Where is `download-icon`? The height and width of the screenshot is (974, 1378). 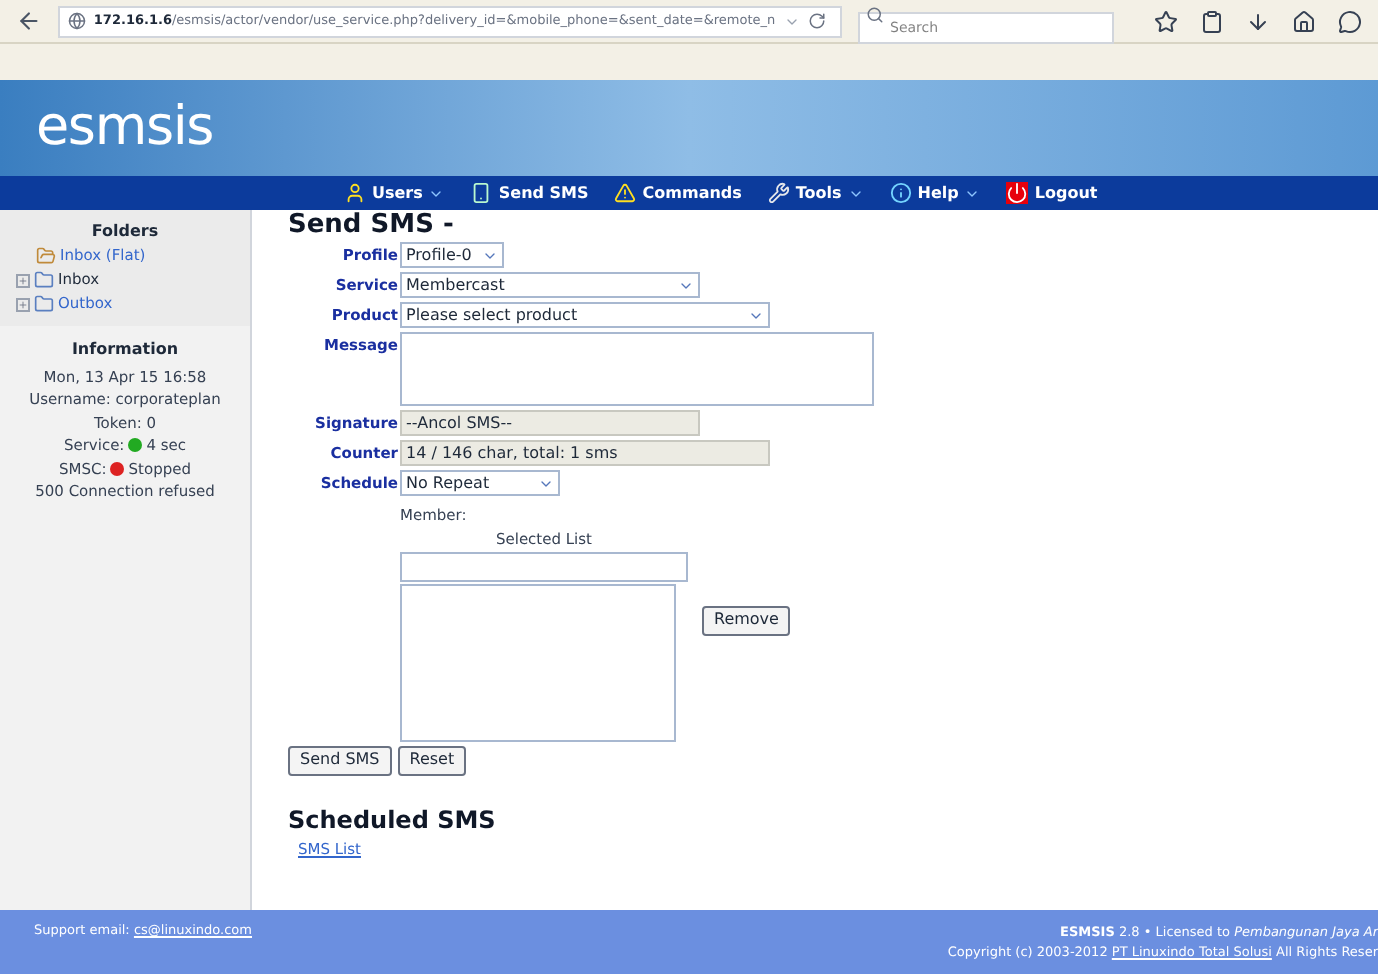
download-icon is located at coordinates (1258, 21).